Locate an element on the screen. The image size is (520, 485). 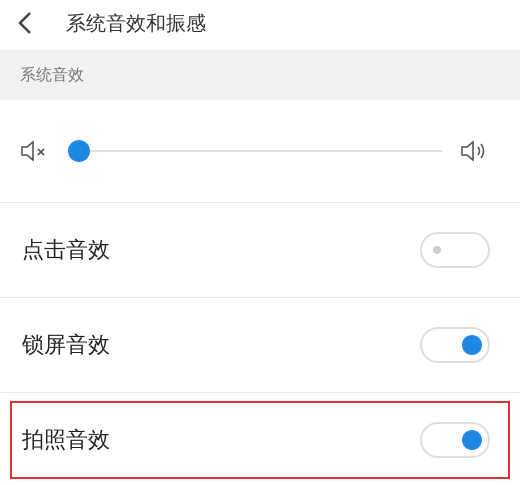
setting-label: 拍照音效 is located at coordinates (66, 441).